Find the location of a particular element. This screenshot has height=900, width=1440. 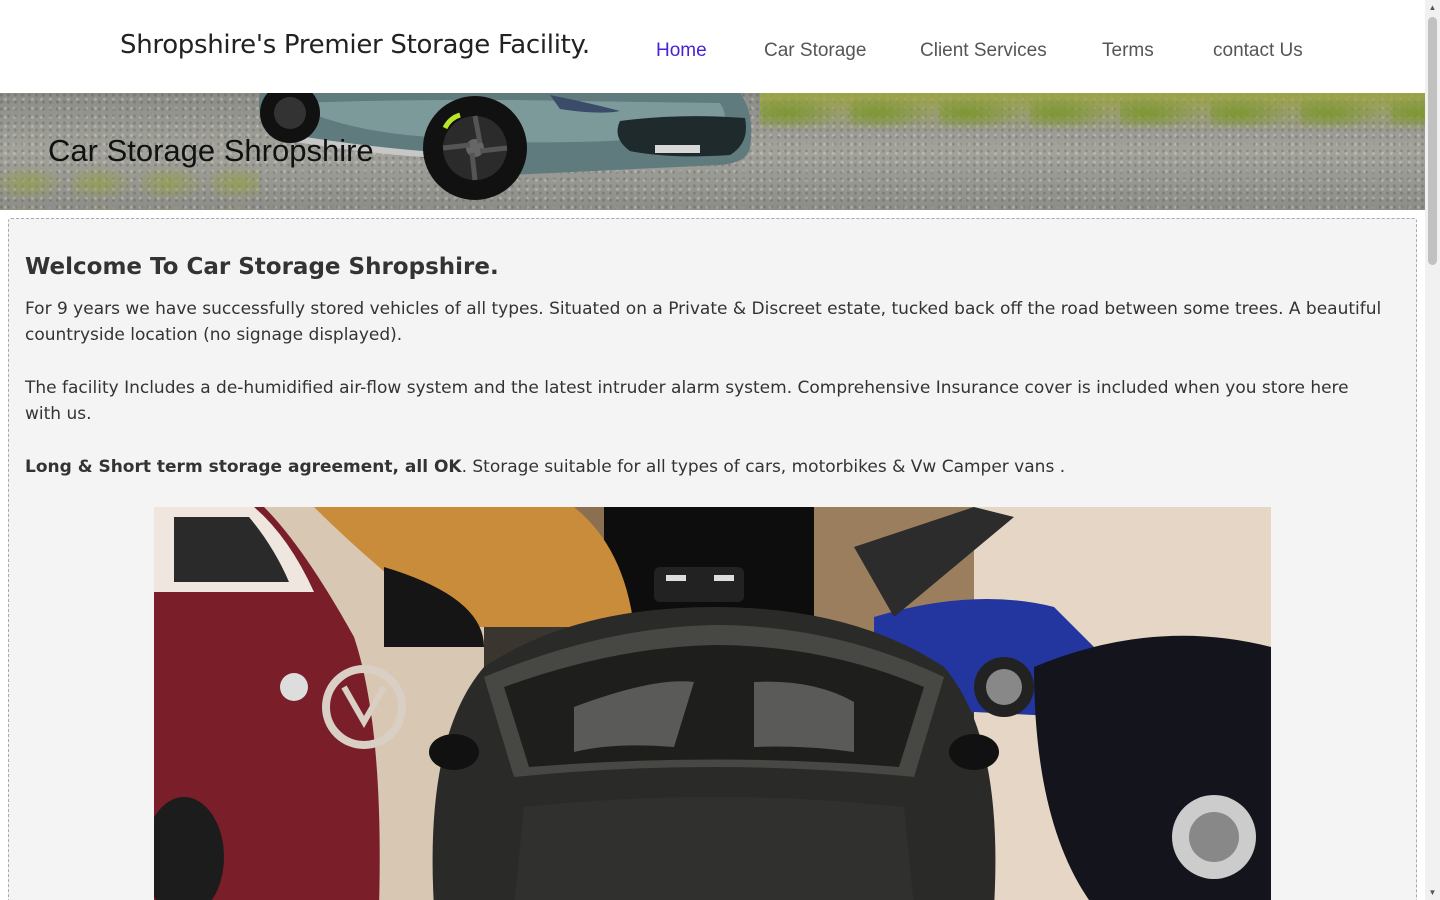

nav-contact-us: contact Us is located at coordinates (1258, 51).